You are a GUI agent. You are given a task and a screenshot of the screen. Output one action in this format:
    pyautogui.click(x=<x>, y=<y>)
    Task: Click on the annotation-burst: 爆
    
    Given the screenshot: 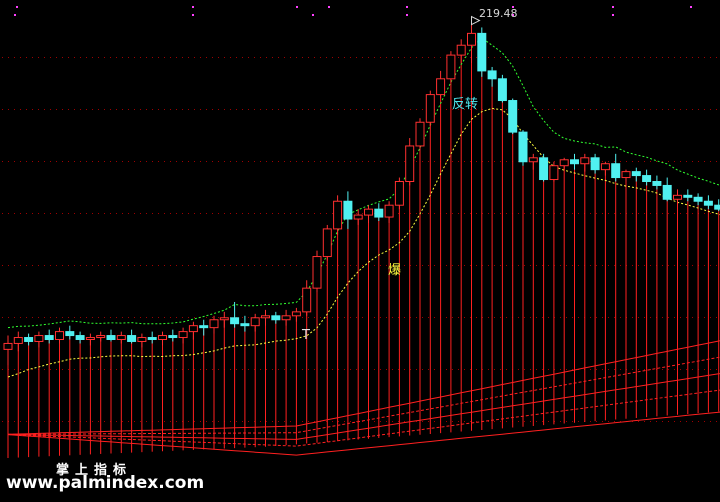 What is the action you would take?
    pyautogui.click(x=395, y=270)
    